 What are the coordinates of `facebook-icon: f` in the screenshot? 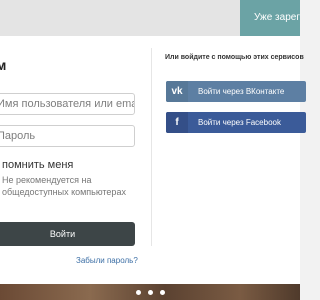 It's located at (177, 122).